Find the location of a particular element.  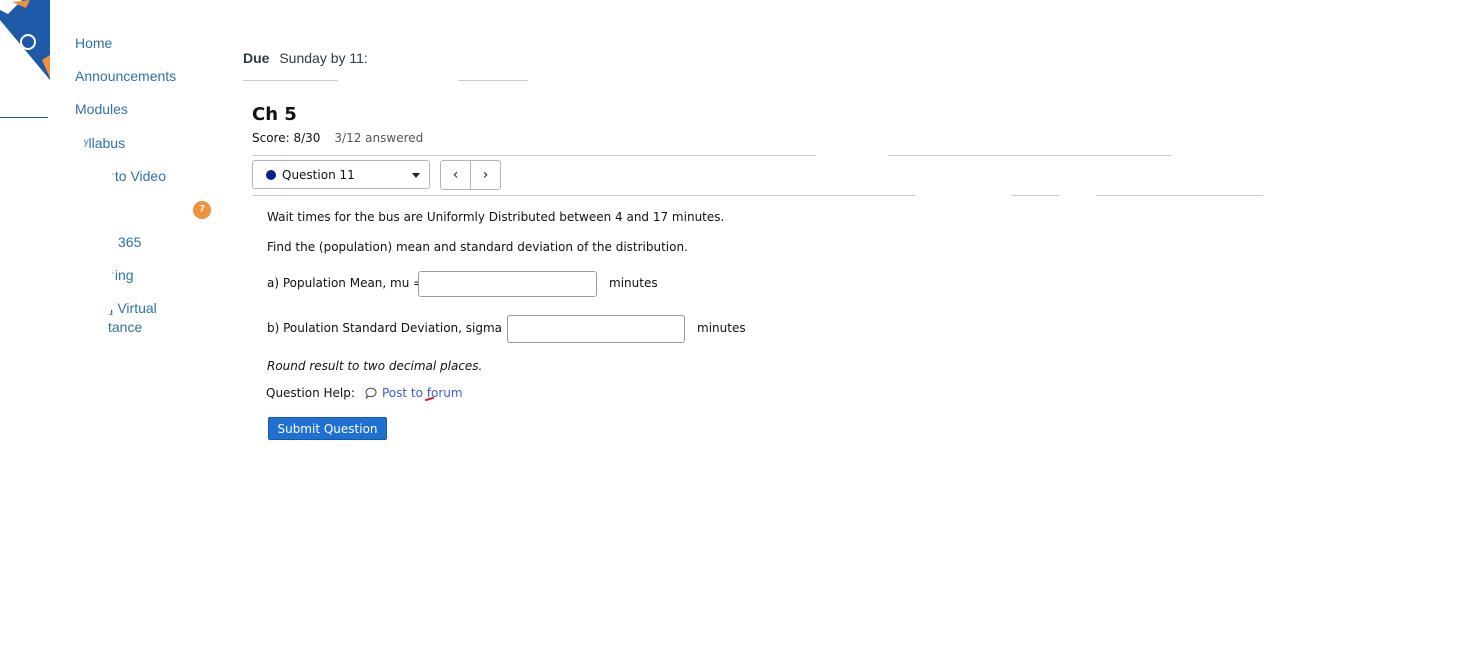

nav-link-virtual-assistance-cont: tance is located at coordinates (125, 327).